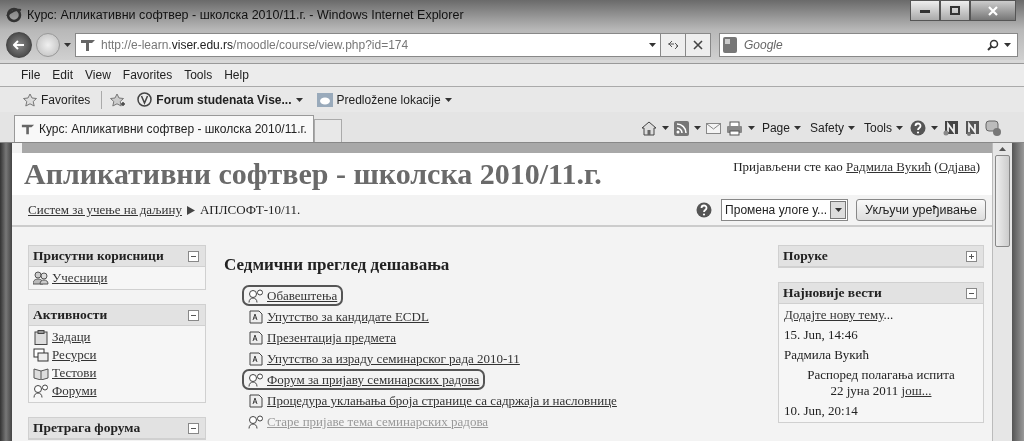  What do you see at coordinates (337, 265) in the screenshot?
I see `section-heading: Седмични преглед дешавања` at bounding box center [337, 265].